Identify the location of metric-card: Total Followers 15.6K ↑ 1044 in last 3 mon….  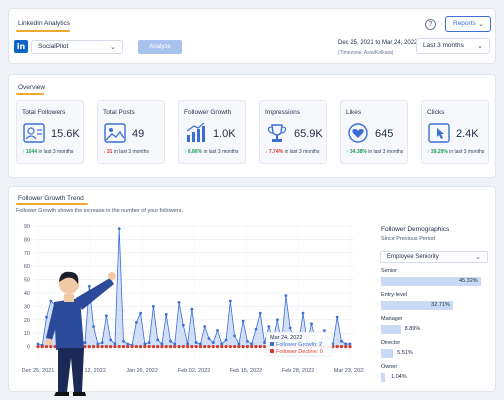
(50, 132).